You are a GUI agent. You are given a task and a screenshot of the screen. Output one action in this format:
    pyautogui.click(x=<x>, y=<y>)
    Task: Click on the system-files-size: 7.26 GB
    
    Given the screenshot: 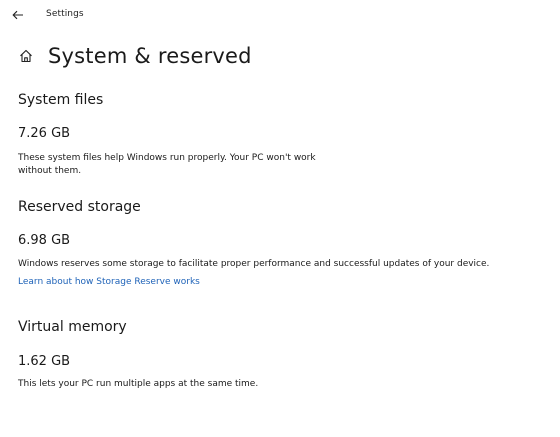 What is the action you would take?
    pyautogui.click(x=44, y=133)
    